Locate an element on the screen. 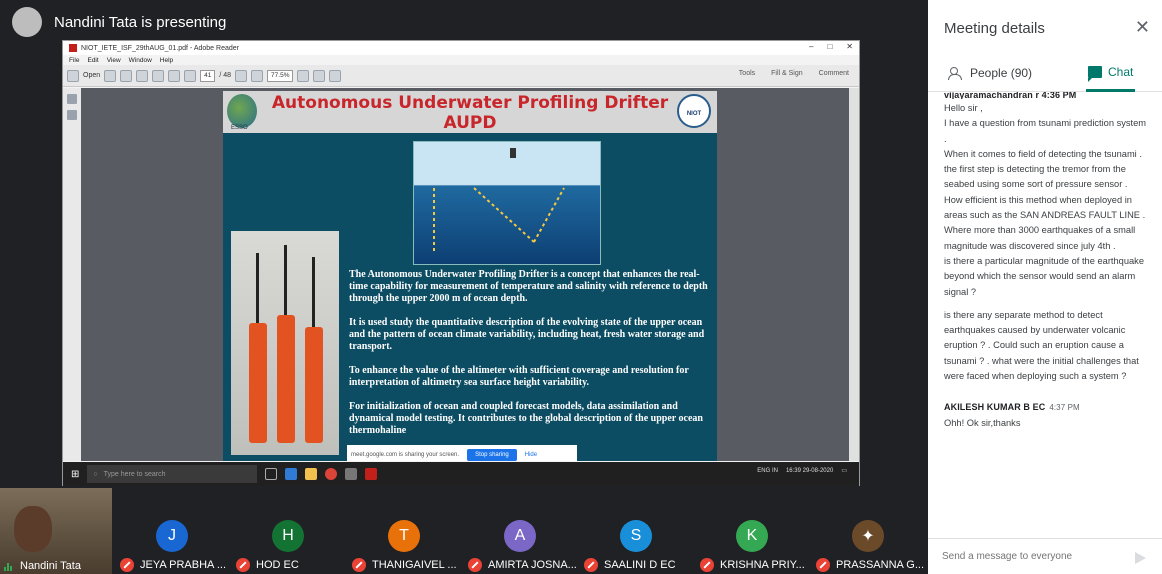 This screenshot has height=574, width=1162. participant-avatar: A is located at coordinates (520, 536).